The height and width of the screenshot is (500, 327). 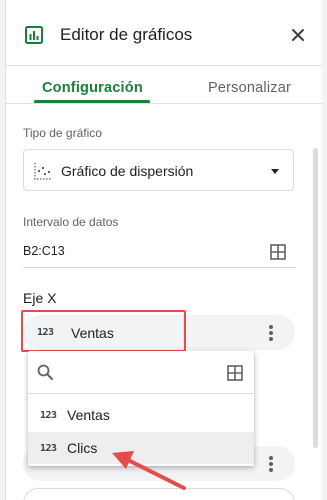 I want to click on option-label: Clics, so click(x=82, y=448).